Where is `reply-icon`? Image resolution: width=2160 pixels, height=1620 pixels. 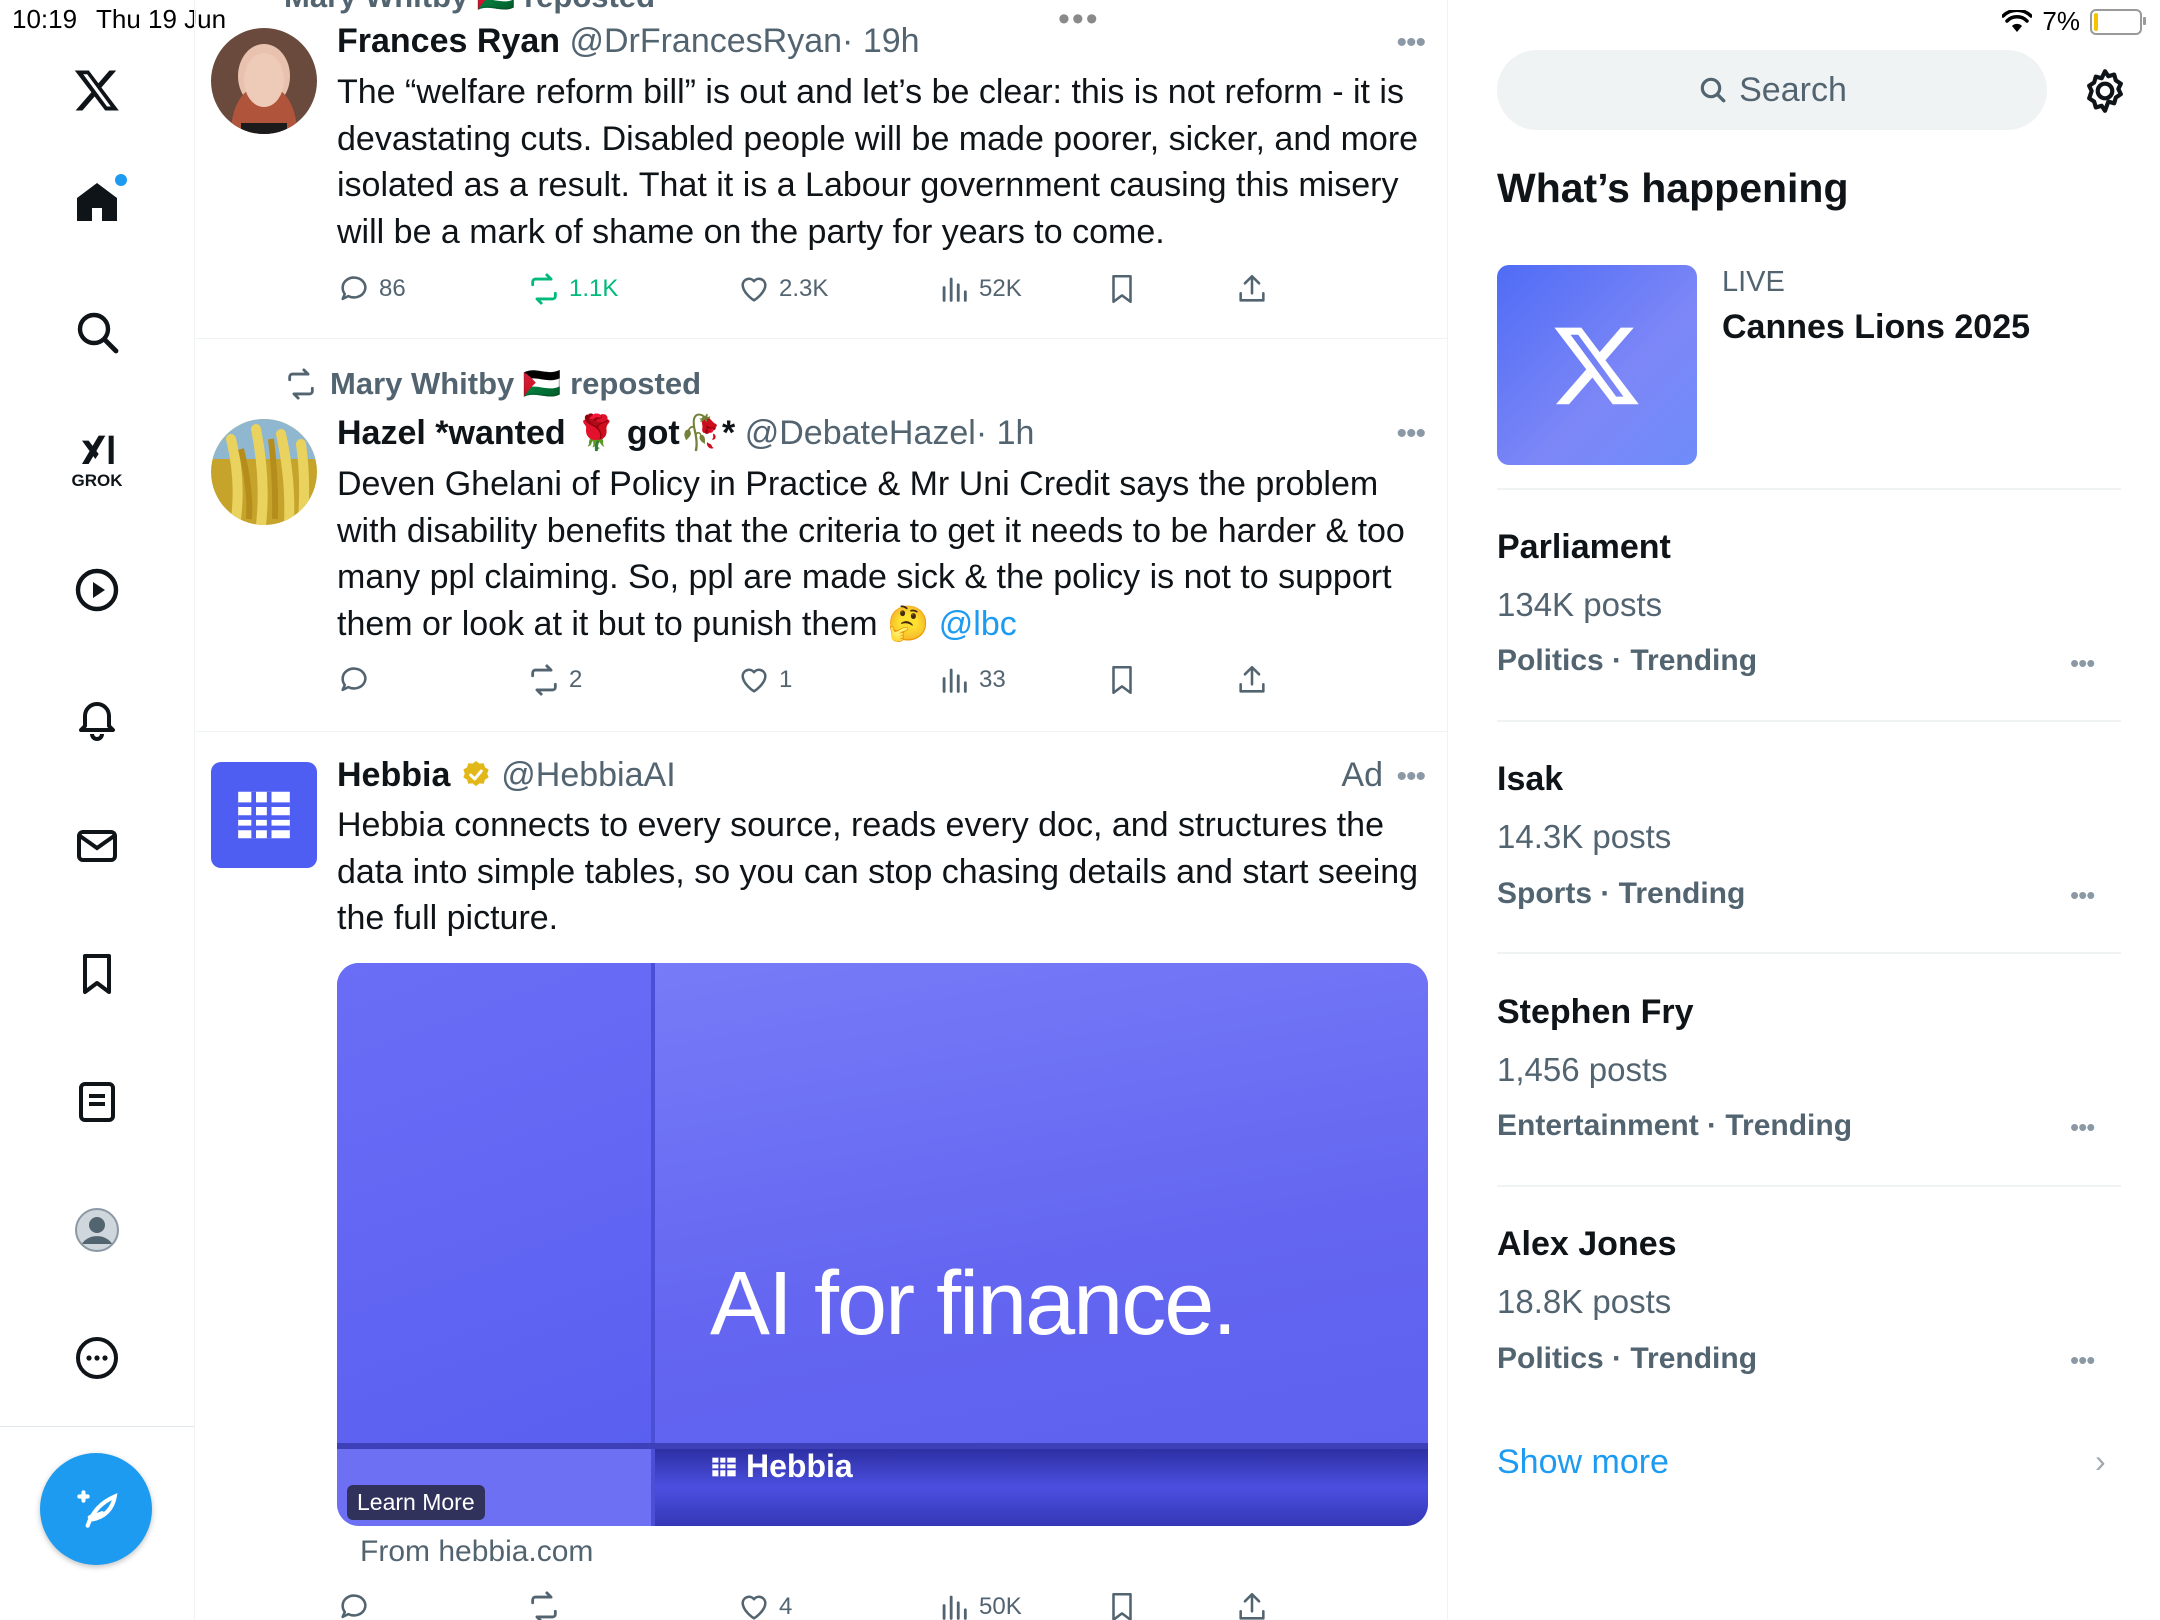 reply-icon is located at coordinates (354, 288).